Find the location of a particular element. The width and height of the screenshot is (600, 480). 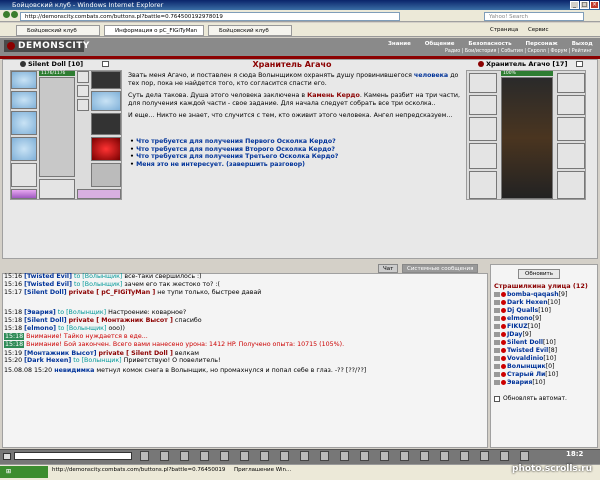

slot-armor is located at coordinates (24, 175).